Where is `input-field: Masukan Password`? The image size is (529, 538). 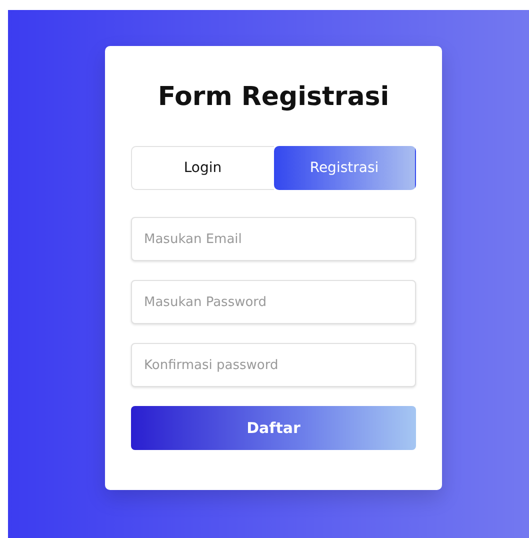
input-field: Masukan Password is located at coordinates (273, 302).